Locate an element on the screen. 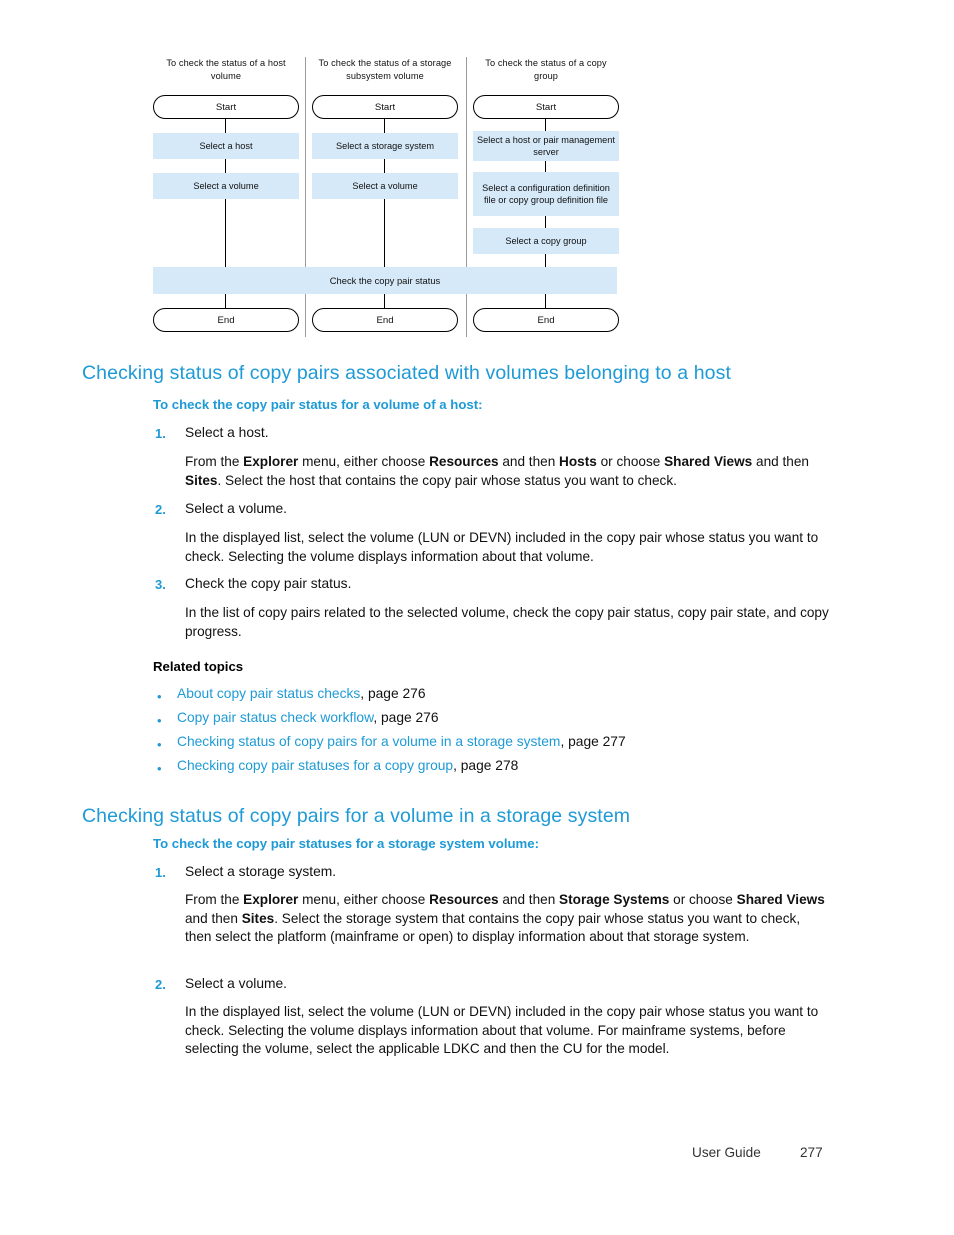 The image size is (954, 1235). step-title: Check the copy pair status. is located at coordinates (268, 583).